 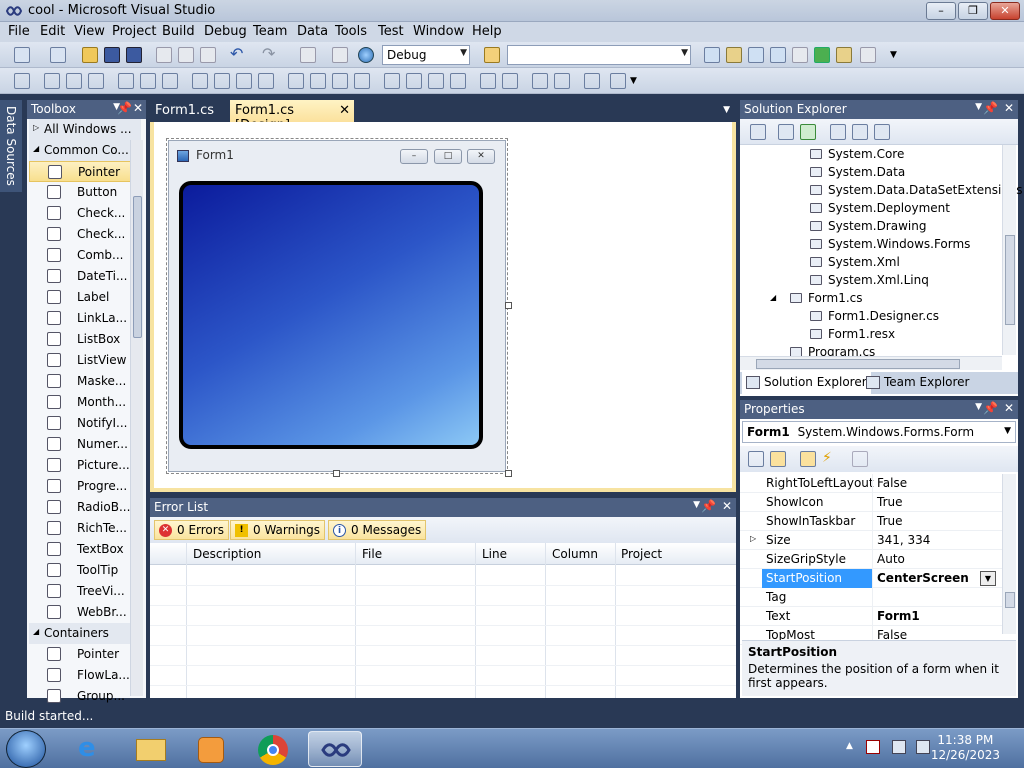 I want to click on resize-handle-corner, so click(x=508, y=473).